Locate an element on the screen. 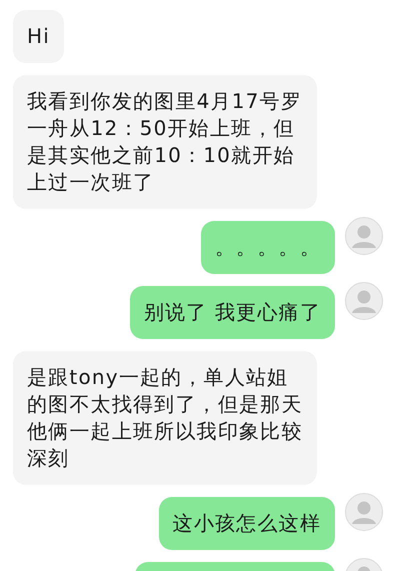  sent-message-bubble: 这小孩怎么这样 is located at coordinates (246, 523).